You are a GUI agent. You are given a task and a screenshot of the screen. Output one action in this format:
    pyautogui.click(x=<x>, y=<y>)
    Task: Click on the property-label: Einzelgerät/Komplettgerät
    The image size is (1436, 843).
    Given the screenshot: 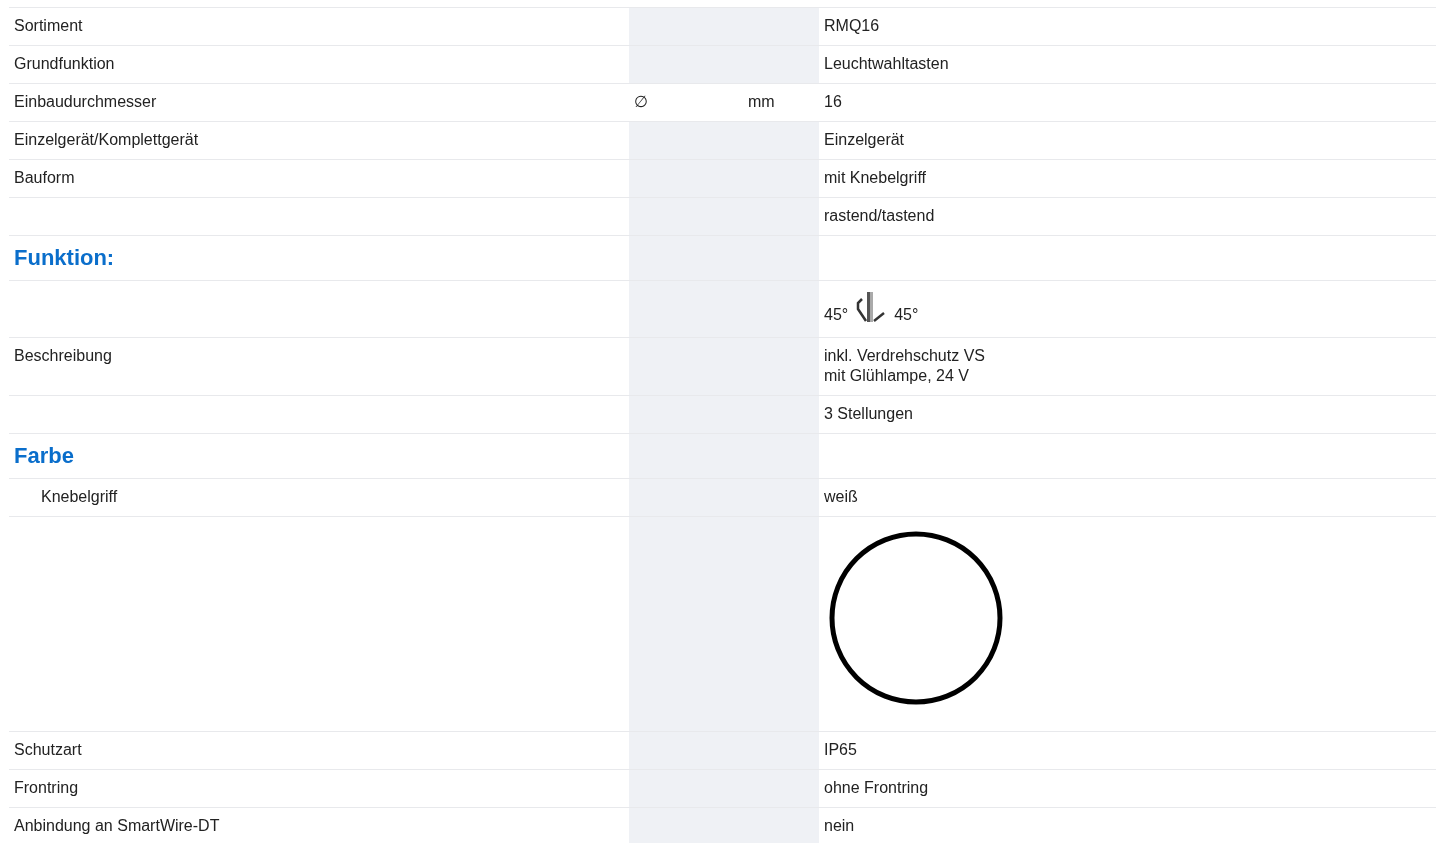 What is the action you would take?
    pyautogui.click(x=106, y=139)
    